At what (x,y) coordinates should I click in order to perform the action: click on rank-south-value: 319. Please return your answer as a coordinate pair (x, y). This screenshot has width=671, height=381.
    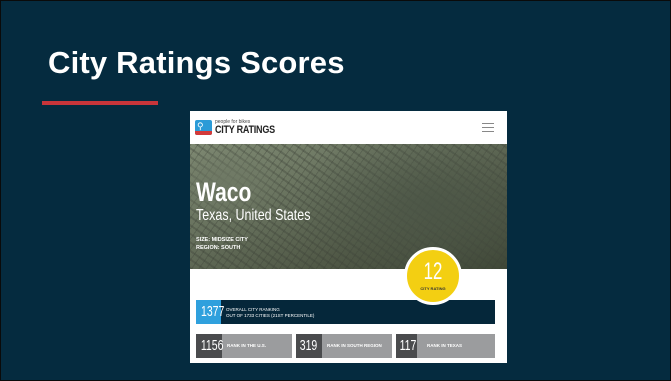
    Looking at the image, I should click on (309, 346).